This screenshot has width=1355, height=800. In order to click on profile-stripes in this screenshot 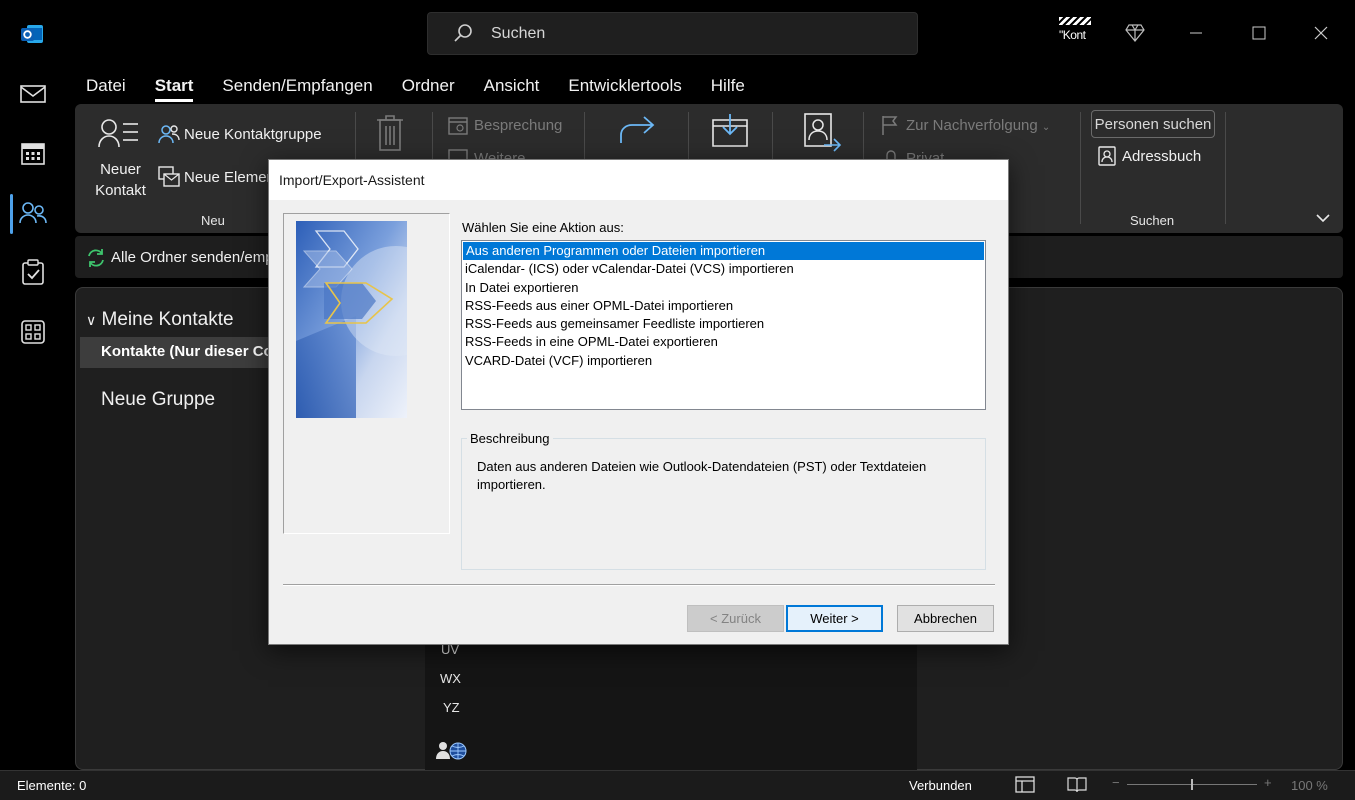, I will do `click(1075, 21)`.